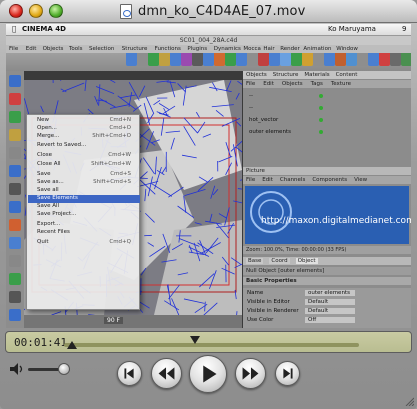  I want to click on attribute-tab: Coord, so click(279, 261).